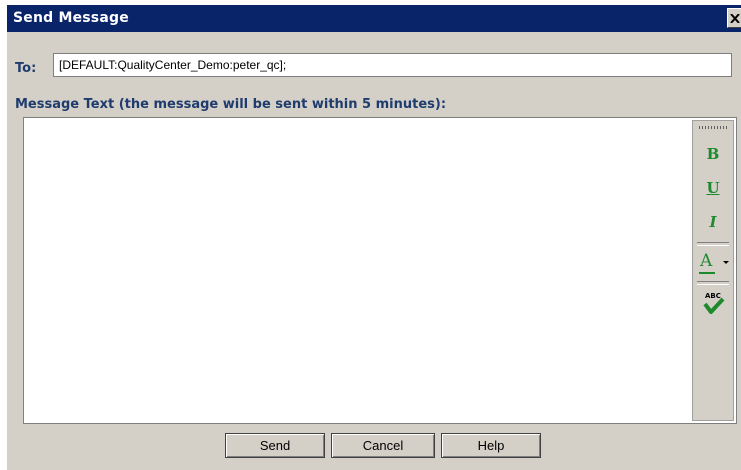 The width and height of the screenshot is (741, 470). What do you see at coordinates (275, 445) in the screenshot?
I see `send-button: Send` at bounding box center [275, 445].